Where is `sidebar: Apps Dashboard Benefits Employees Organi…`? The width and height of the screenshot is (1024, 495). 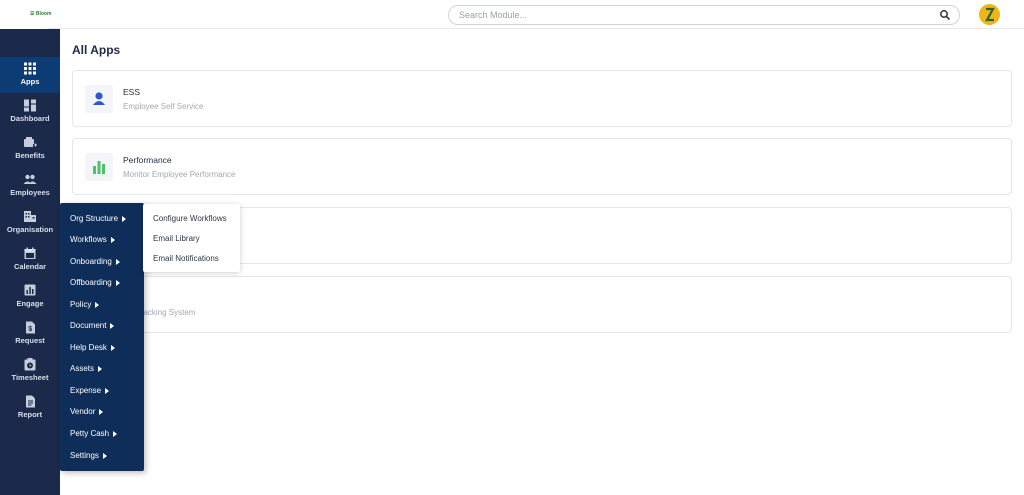
sidebar: Apps Dashboard Benefits Employees Organi… is located at coordinates (30, 262).